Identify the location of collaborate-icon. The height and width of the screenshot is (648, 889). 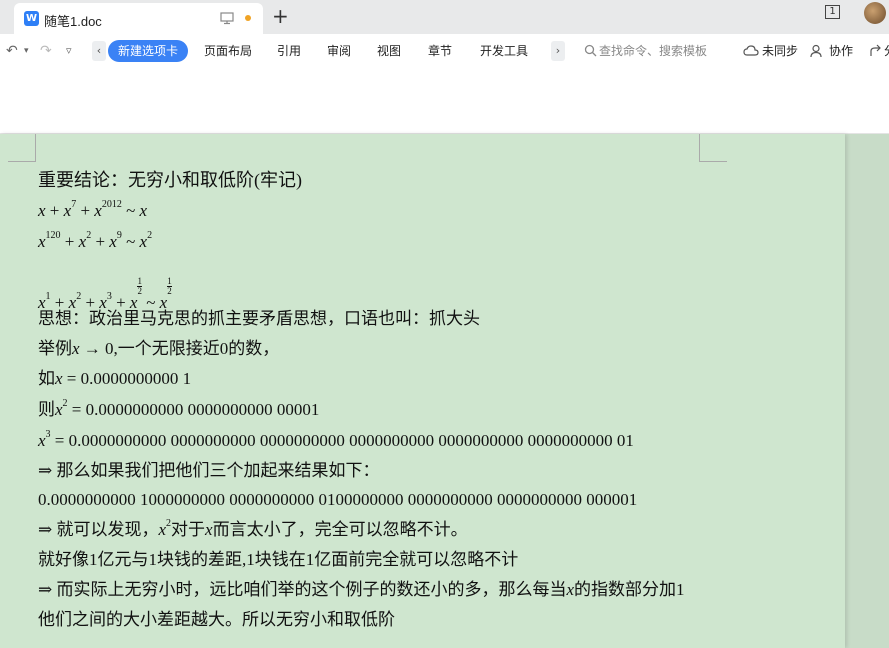
(816, 51).